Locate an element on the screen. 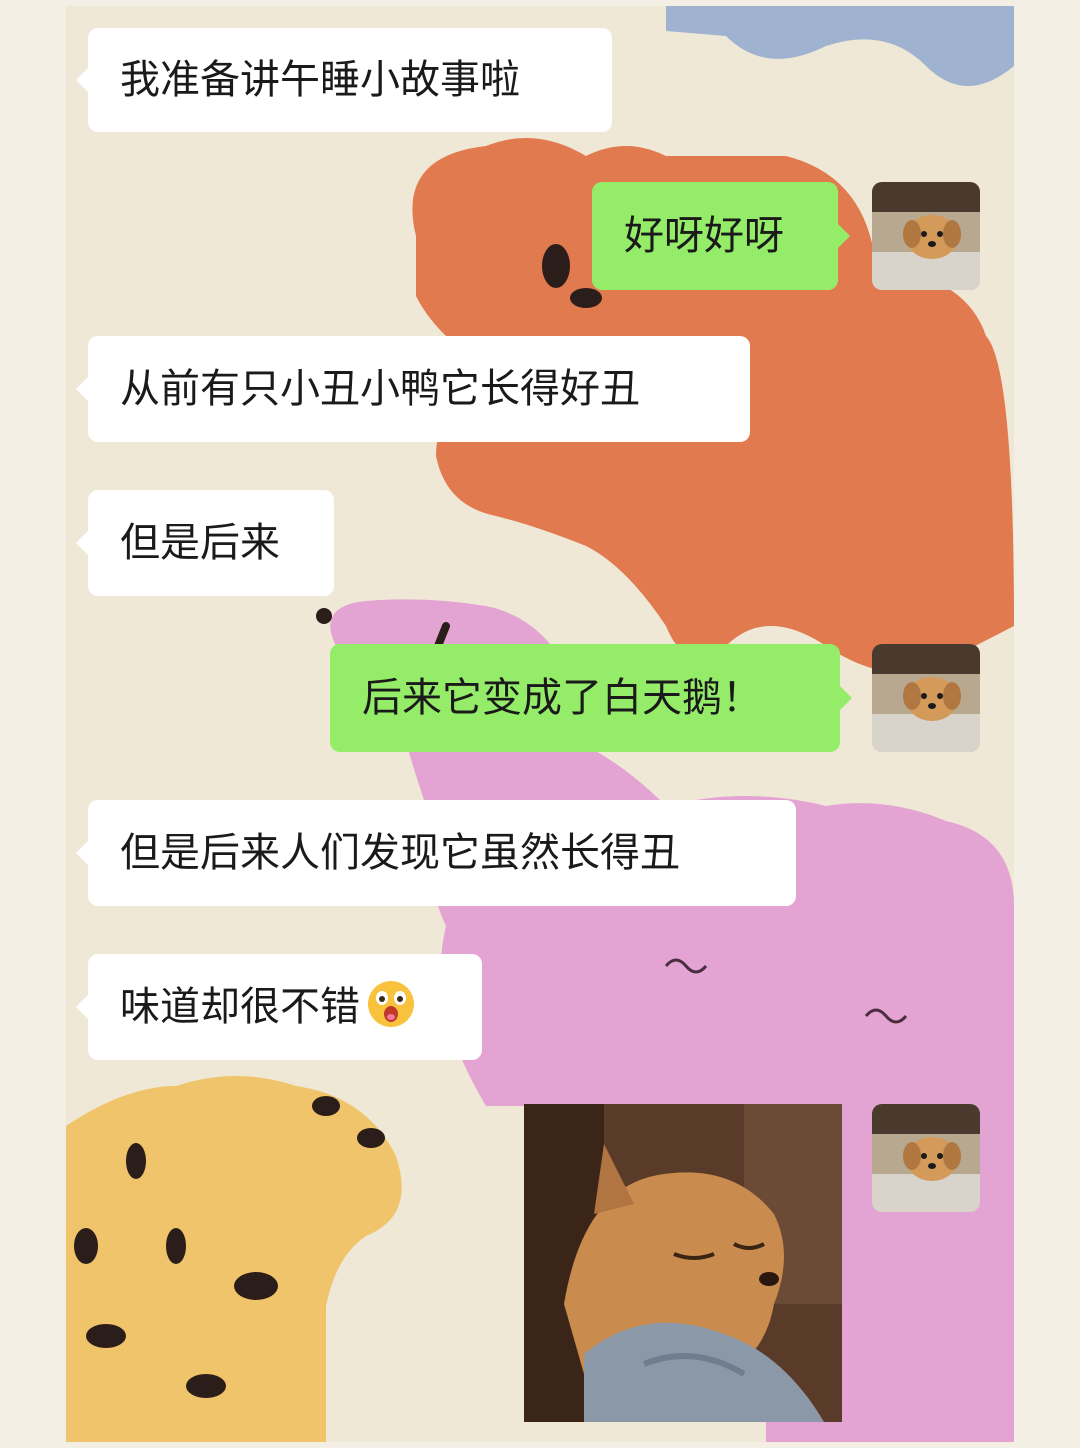 This screenshot has height=1448, width=1080. message-bubble-received: 从前有只小丑小鸭它长得好丑 is located at coordinates (413, 389).